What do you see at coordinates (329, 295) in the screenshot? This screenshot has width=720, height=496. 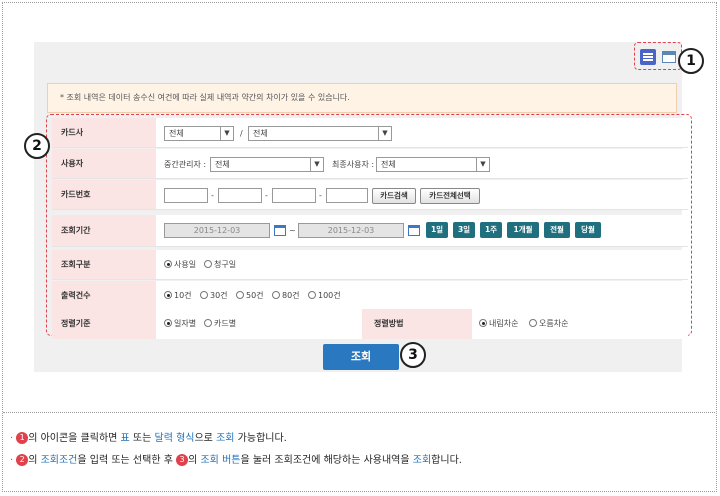 I see `radio-label: 100건` at bounding box center [329, 295].